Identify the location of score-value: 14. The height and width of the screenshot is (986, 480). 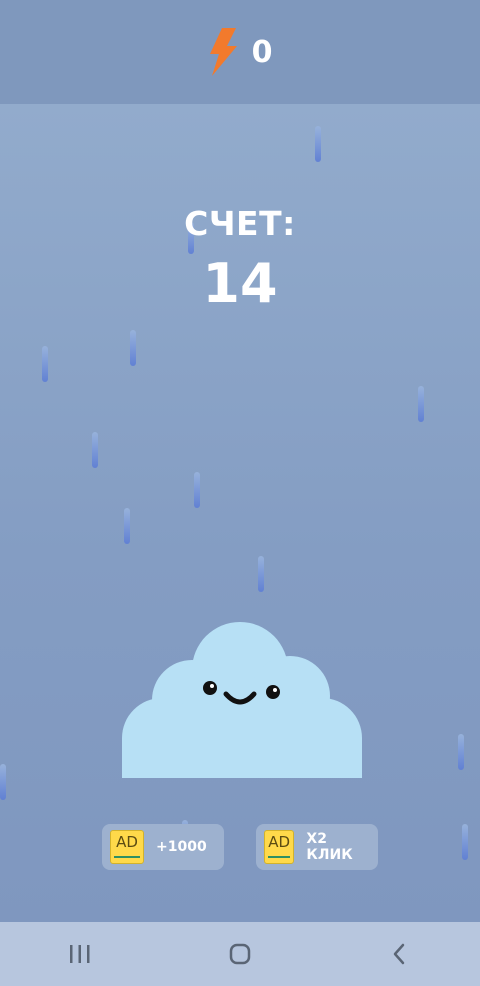
(240, 283).